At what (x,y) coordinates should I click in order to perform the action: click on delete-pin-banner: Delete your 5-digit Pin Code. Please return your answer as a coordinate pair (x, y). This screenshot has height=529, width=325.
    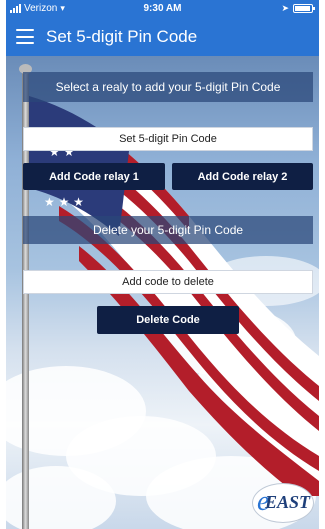
    Looking at the image, I should click on (168, 230).